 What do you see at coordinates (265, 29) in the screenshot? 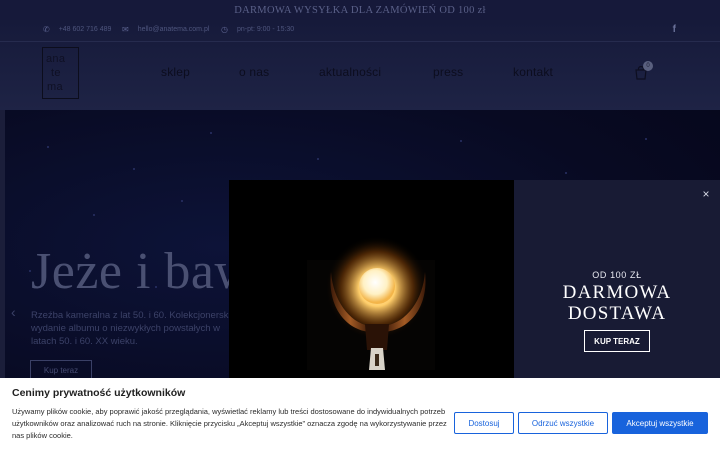
I see `opening-hours: pn-pt: 9:00 - 15:30` at bounding box center [265, 29].